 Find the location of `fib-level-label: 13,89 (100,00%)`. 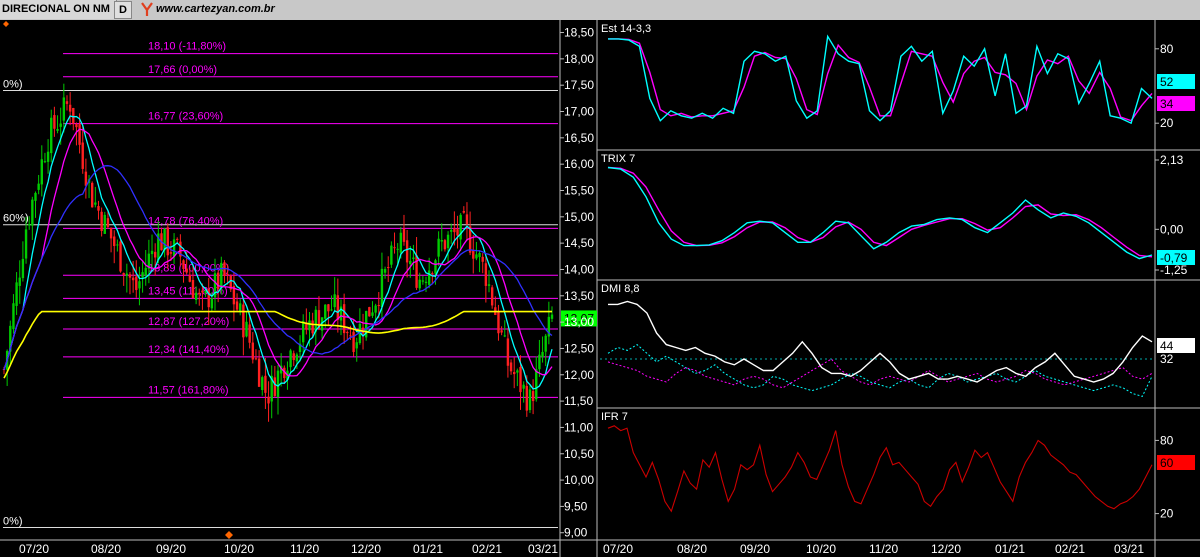

fib-level-label: 13,89 (100,00%) is located at coordinates (188, 268).